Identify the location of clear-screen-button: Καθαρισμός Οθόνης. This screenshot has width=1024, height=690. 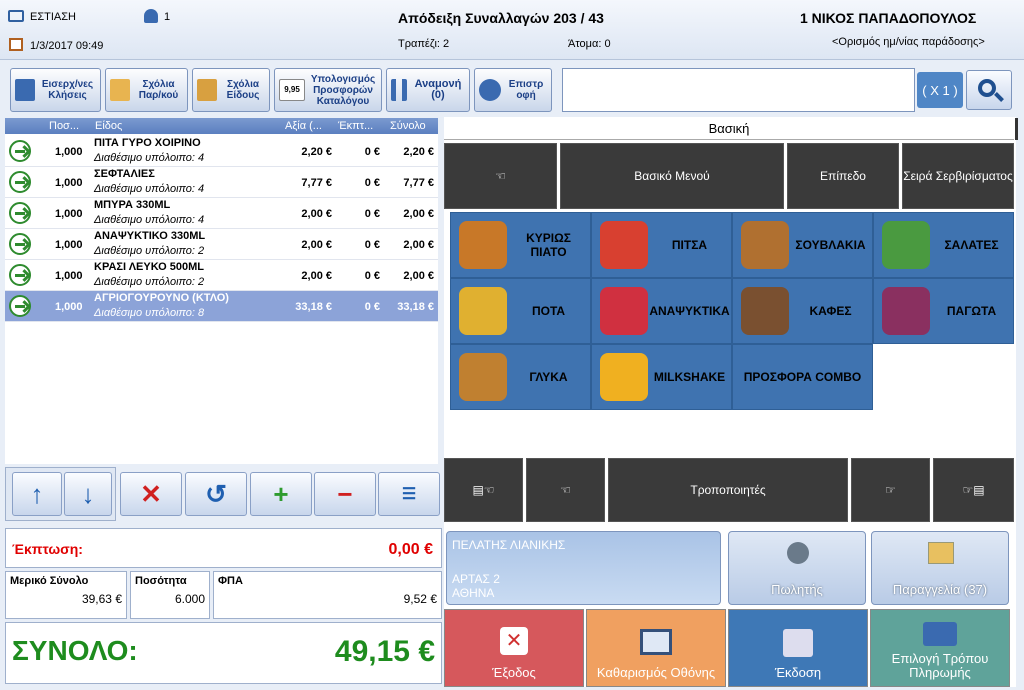
(656, 648).